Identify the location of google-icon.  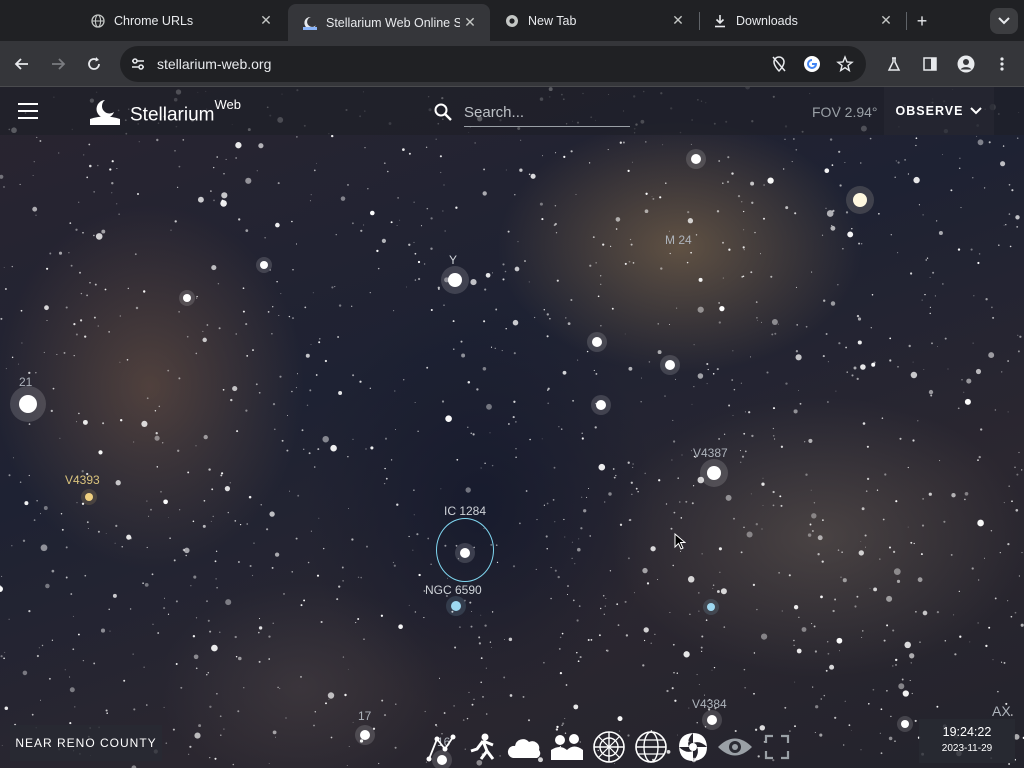
(812, 66).